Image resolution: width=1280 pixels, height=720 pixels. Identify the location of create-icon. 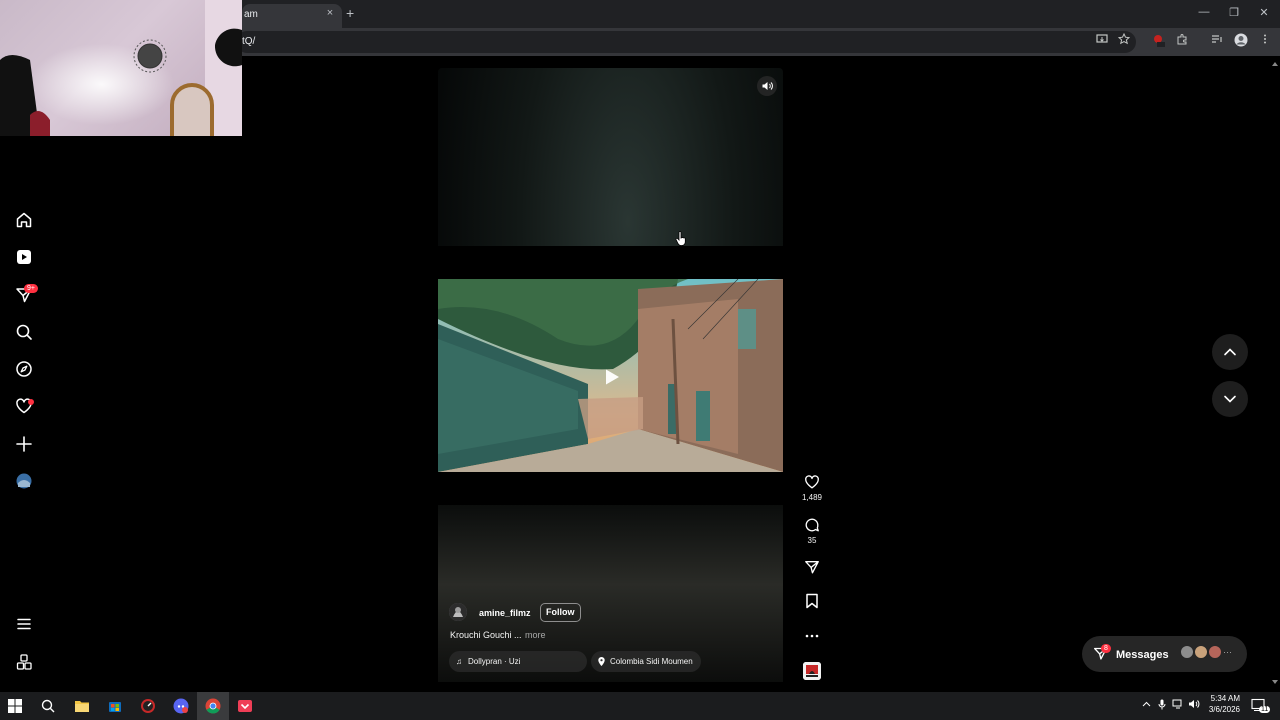
(24, 444).